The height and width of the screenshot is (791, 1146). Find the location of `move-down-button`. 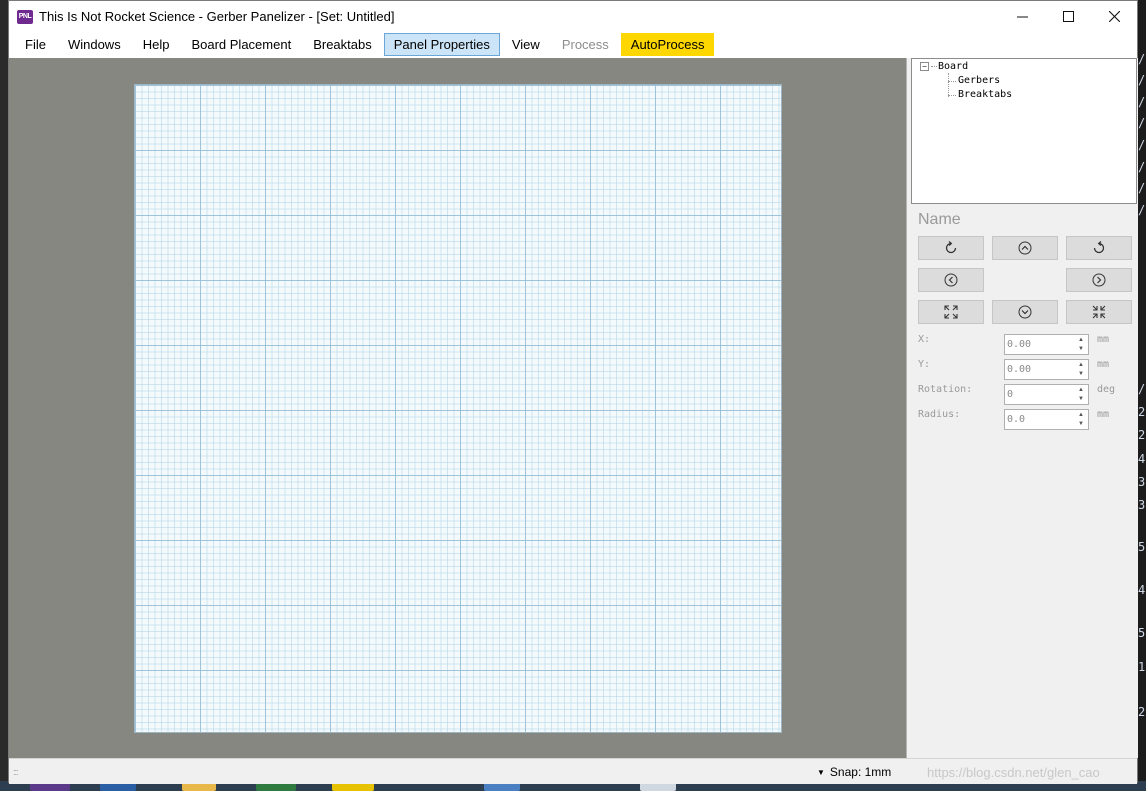

move-down-button is located at coordinates (1025, 312).